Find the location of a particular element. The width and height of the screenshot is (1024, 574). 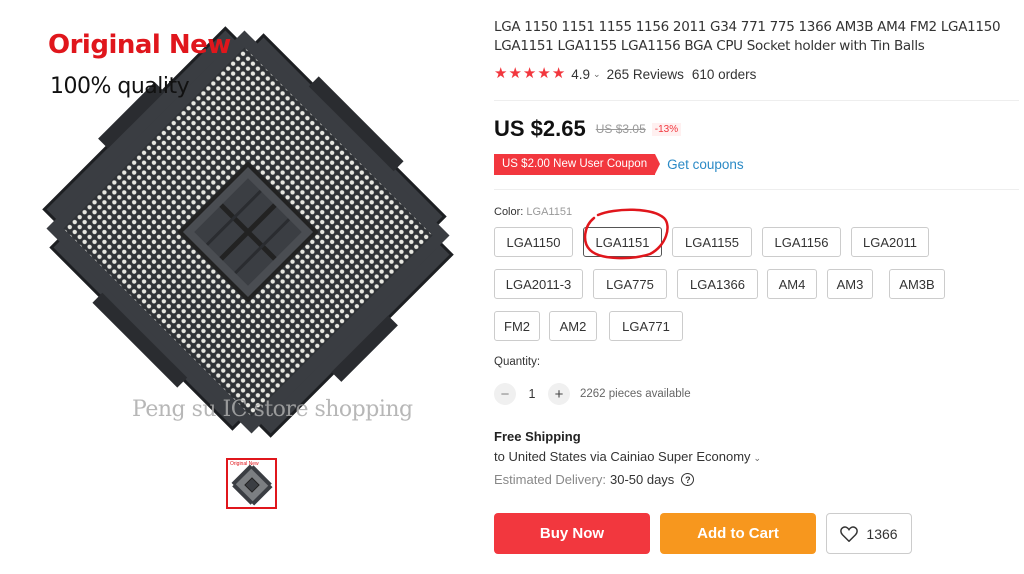

rating-value: 4.9 is located at coordinates (580, 74).